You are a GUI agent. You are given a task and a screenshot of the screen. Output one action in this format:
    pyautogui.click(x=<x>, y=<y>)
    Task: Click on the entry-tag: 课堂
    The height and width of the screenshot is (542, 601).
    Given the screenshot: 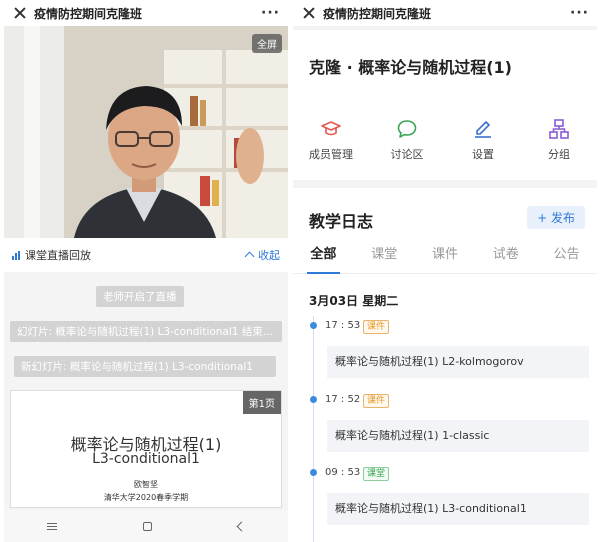 What is the action you would take?
    pyautogui.click(x=376, y=474)
    